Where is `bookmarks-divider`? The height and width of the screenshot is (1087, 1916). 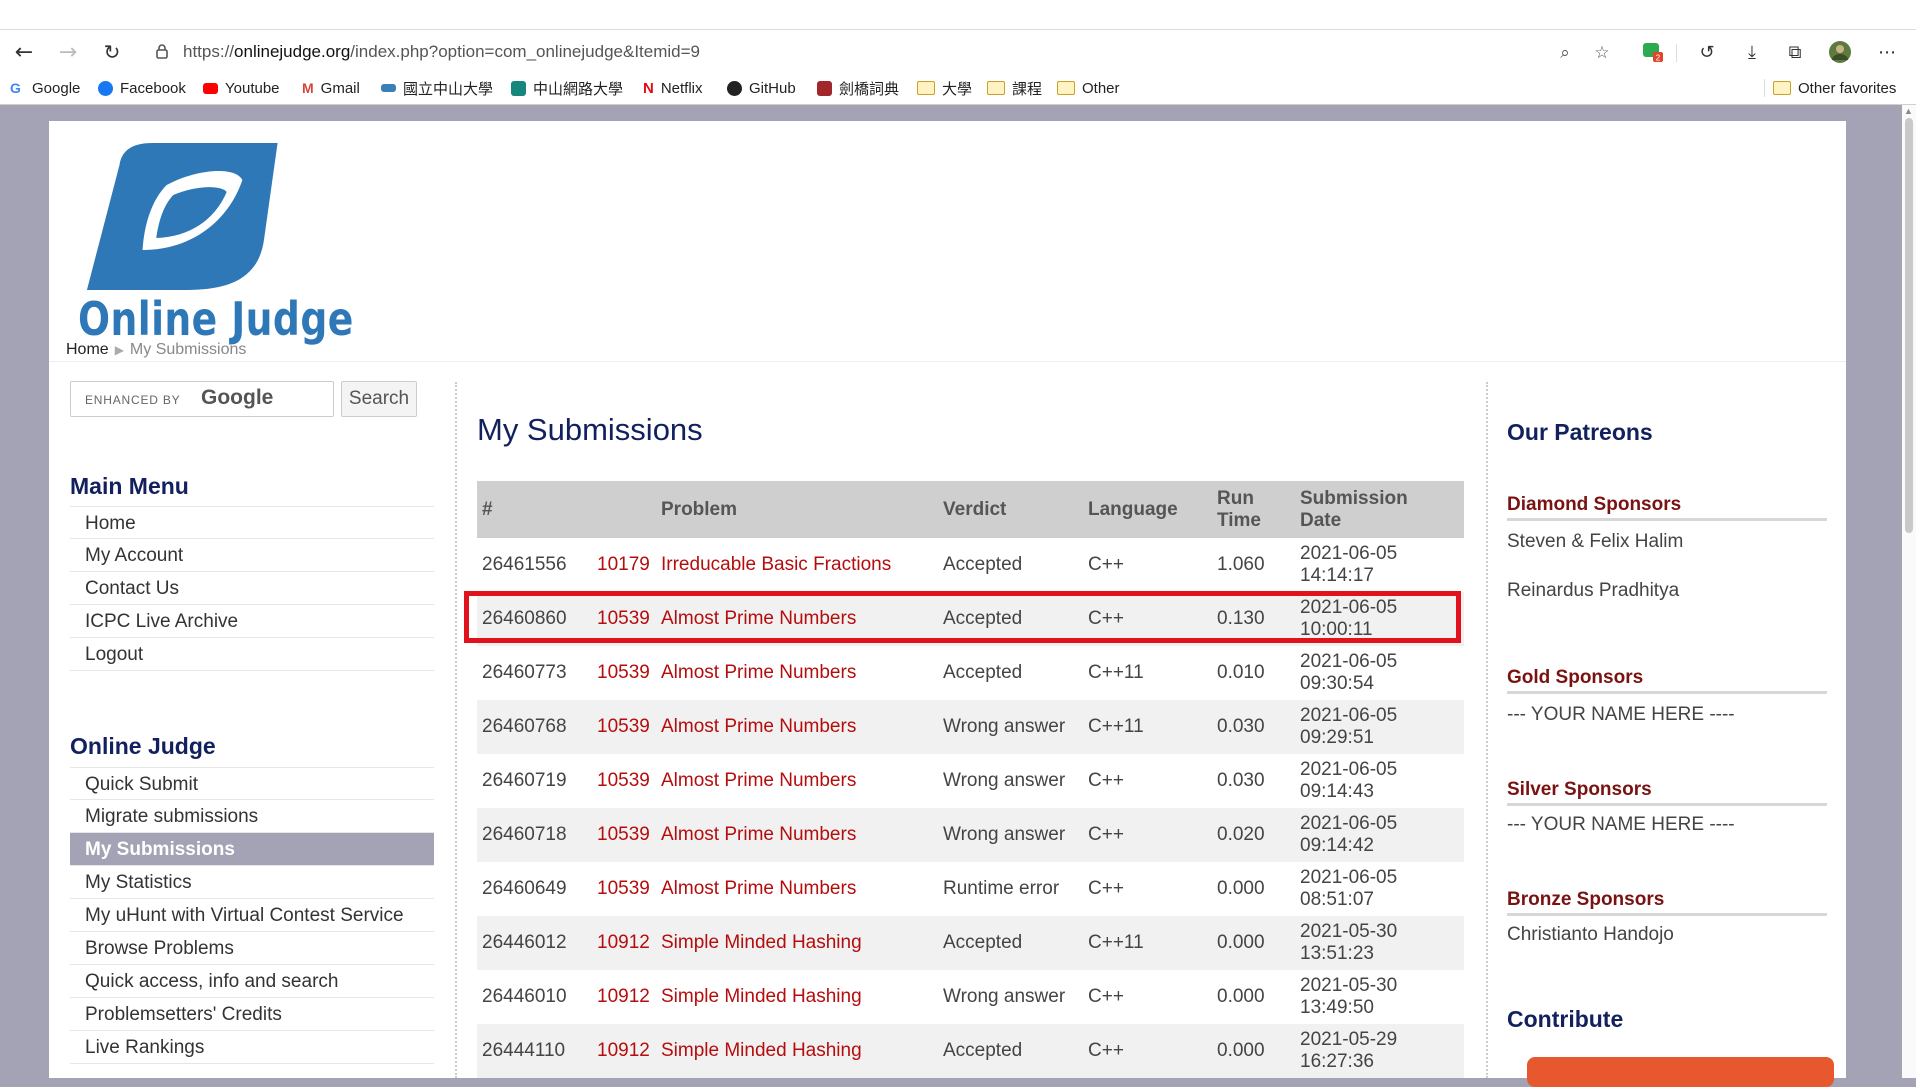
bookmarks-divider is located at coordinates (1764, 88).